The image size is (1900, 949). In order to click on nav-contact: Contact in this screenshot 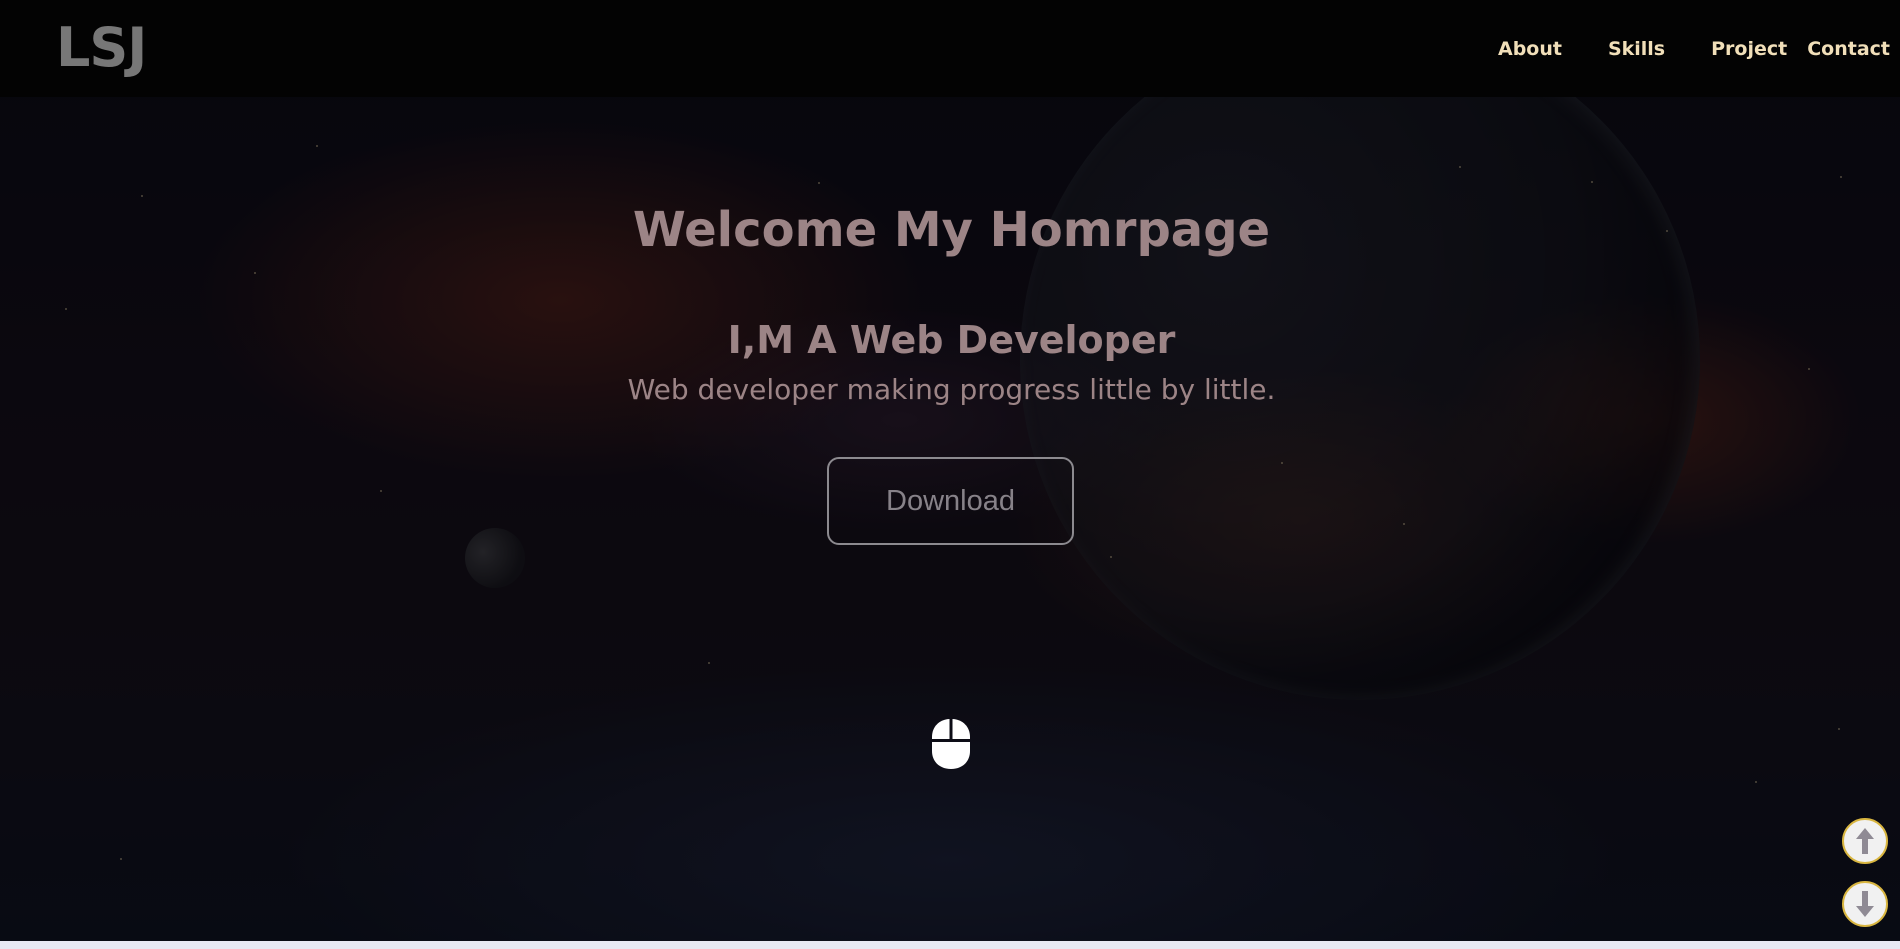, I will do `click(1848, 49)`.